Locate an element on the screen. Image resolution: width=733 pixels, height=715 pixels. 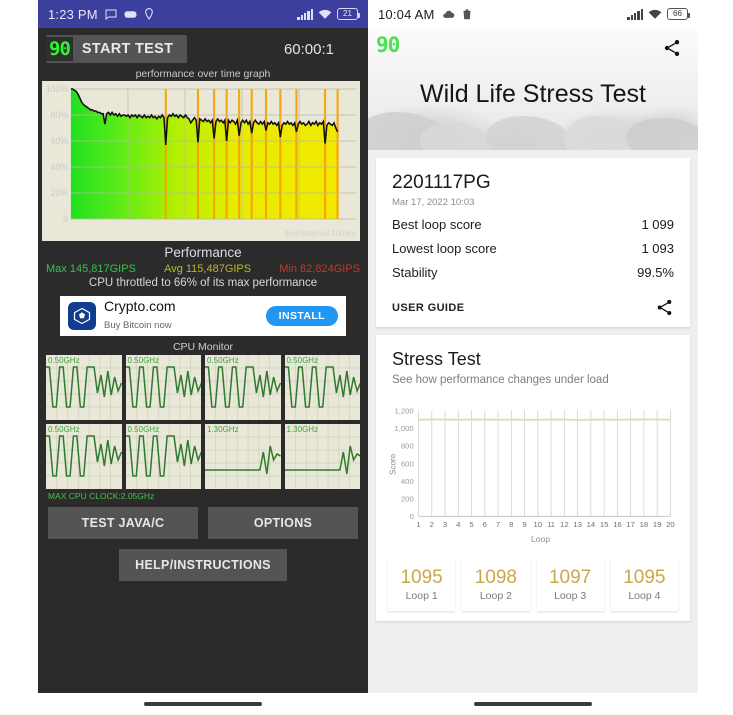
score-value: 1 099 is located at coordinates (657, 224).